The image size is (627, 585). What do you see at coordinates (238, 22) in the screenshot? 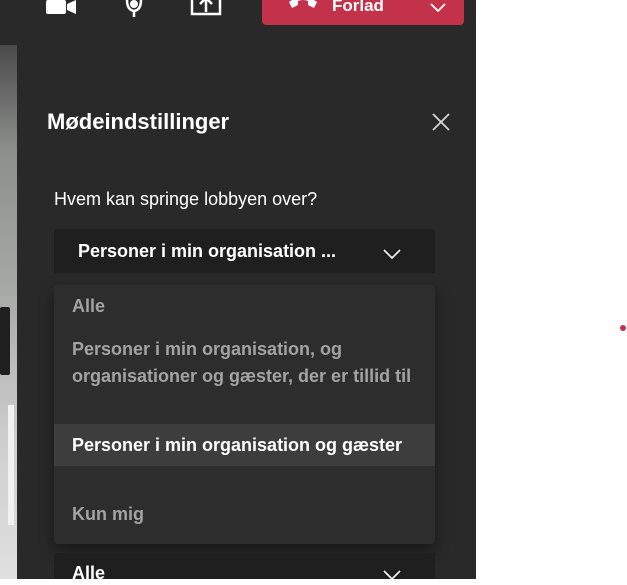
I see `call-toolbar: Forlad` at bounding box center [238, 22].